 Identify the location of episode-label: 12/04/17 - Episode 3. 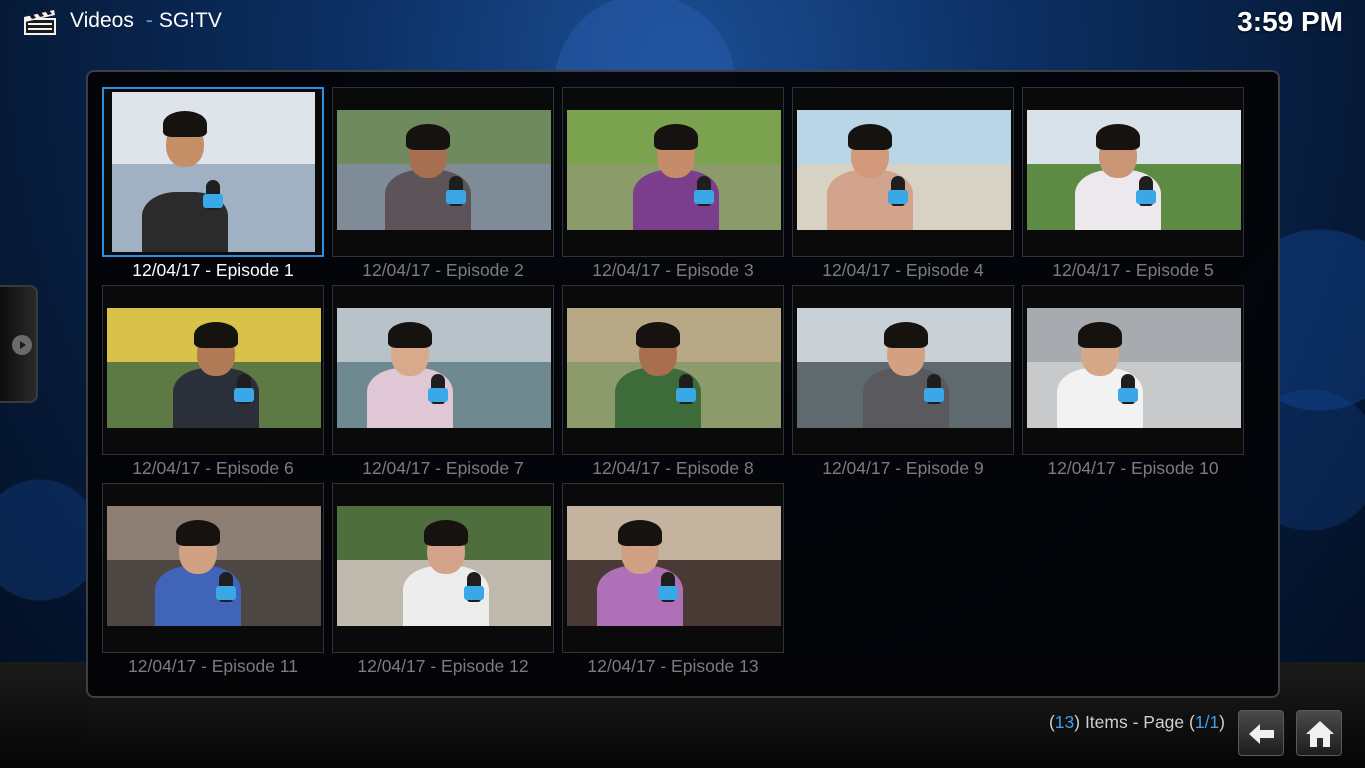
(673, 270).